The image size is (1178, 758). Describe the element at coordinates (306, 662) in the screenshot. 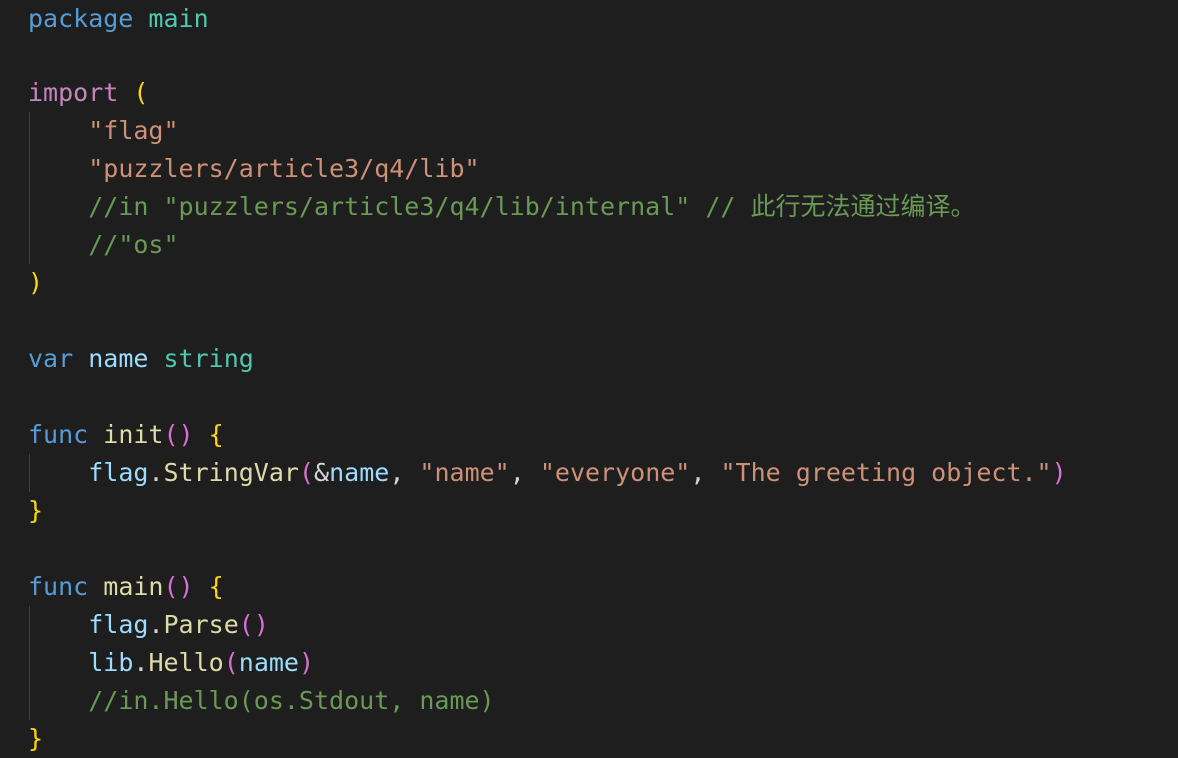

I see `hello-close-paren: )` at that location.